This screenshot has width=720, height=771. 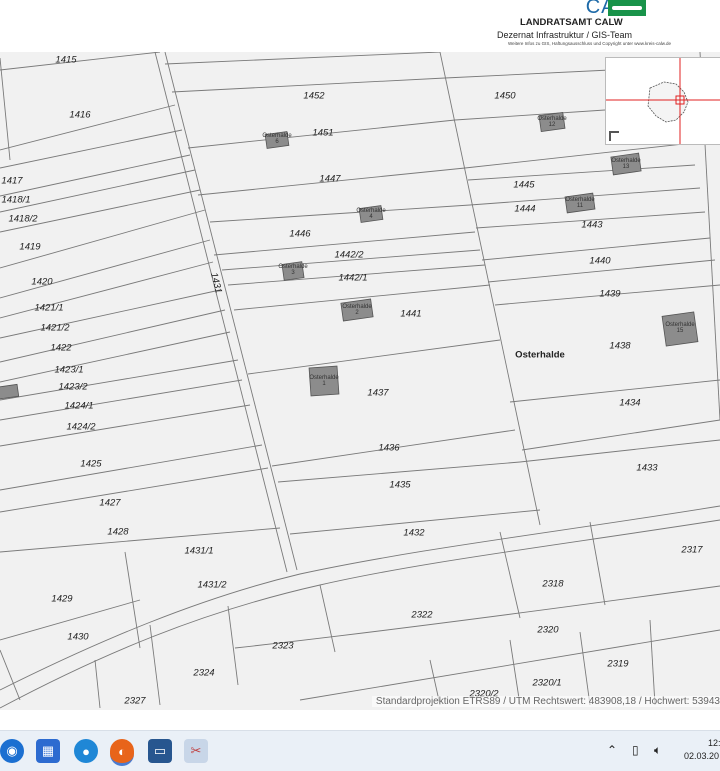 I want to click on building-label: Osterhalde 13, so click(x=625, y=164).